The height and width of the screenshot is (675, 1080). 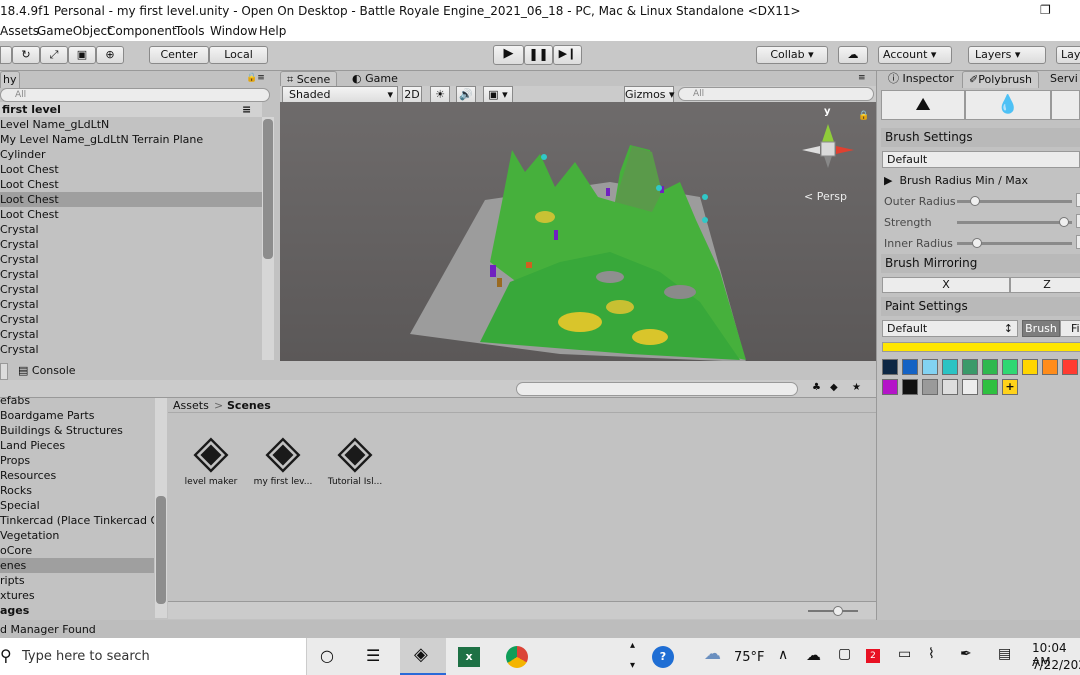 I want to click on scene-header: first level ≡, so click(x=131, y=109).